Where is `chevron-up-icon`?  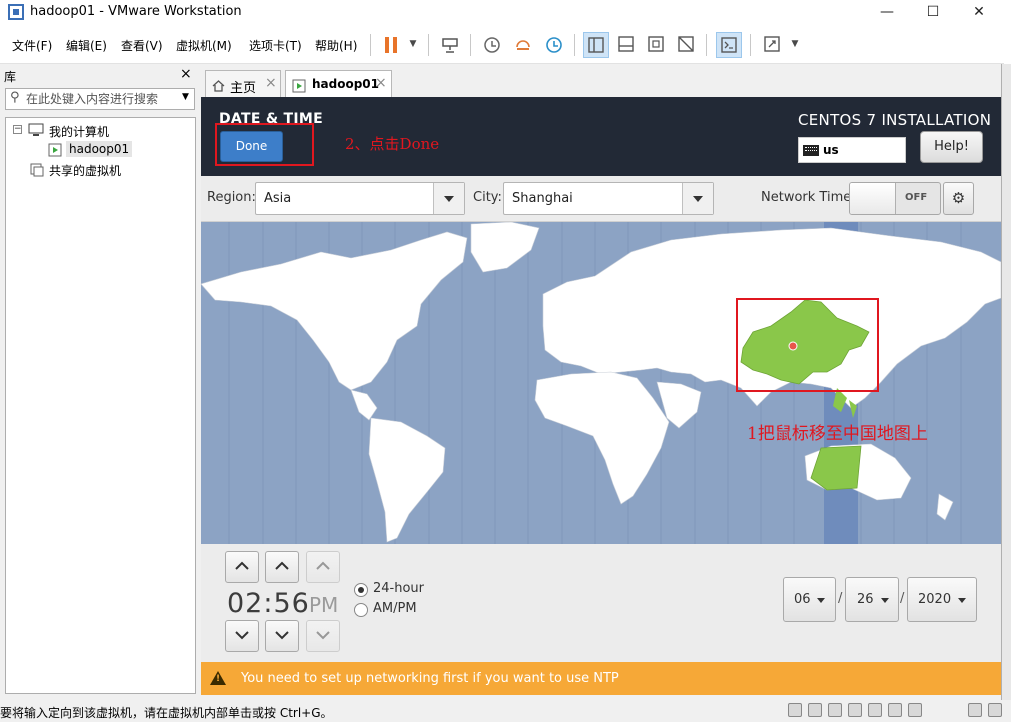 chevron-up-icon is located at coordinates (282, 565).